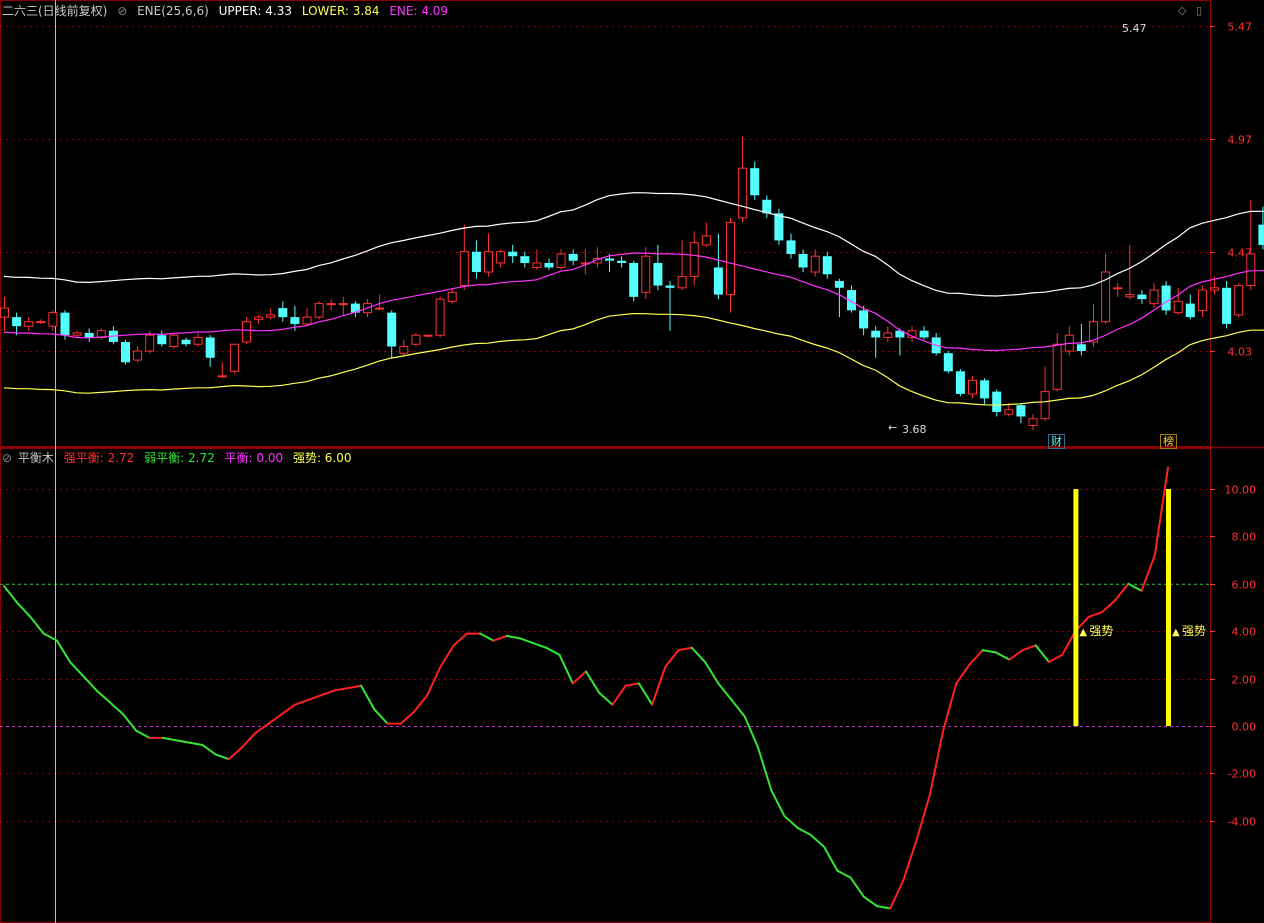 The image size is (1264, 923). Describe the element at coordinates (179, 458) in the screenshot. I see `weak-balance-value: 弱平衡: 2.72` at that location.